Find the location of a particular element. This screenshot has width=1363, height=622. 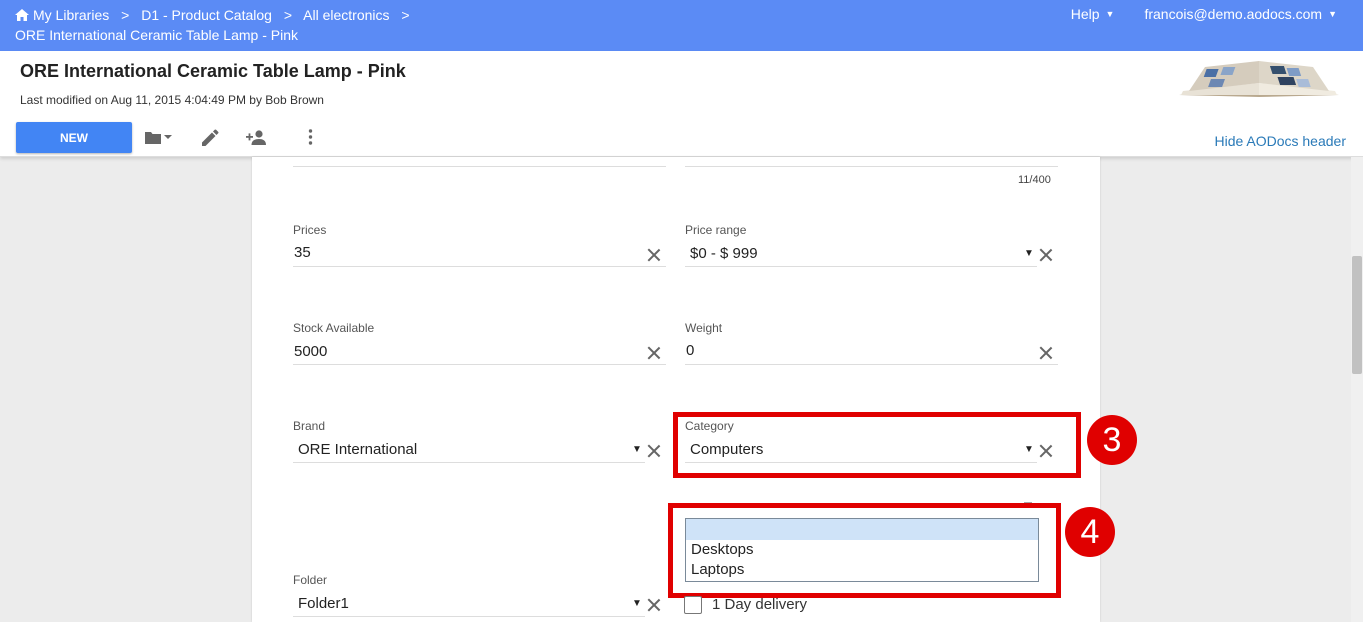

price-range-select: $0 - $ 999 is located at coordinates (724, 253).